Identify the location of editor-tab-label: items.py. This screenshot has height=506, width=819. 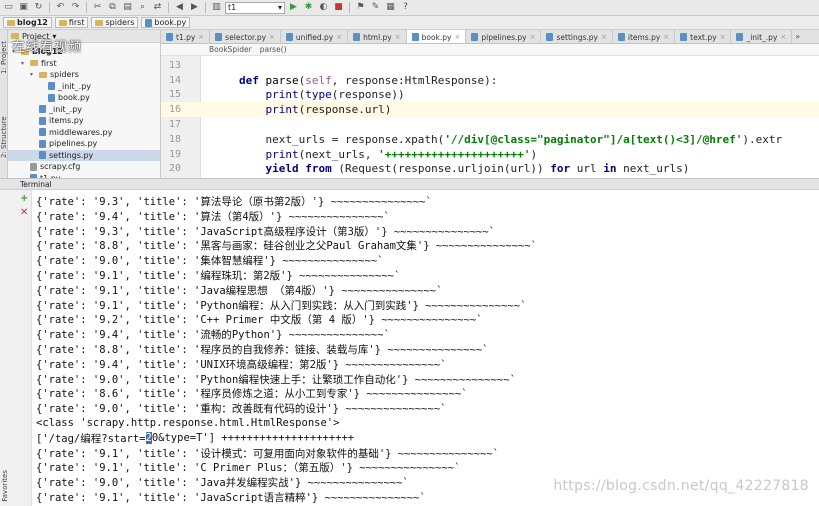
(644, 37).